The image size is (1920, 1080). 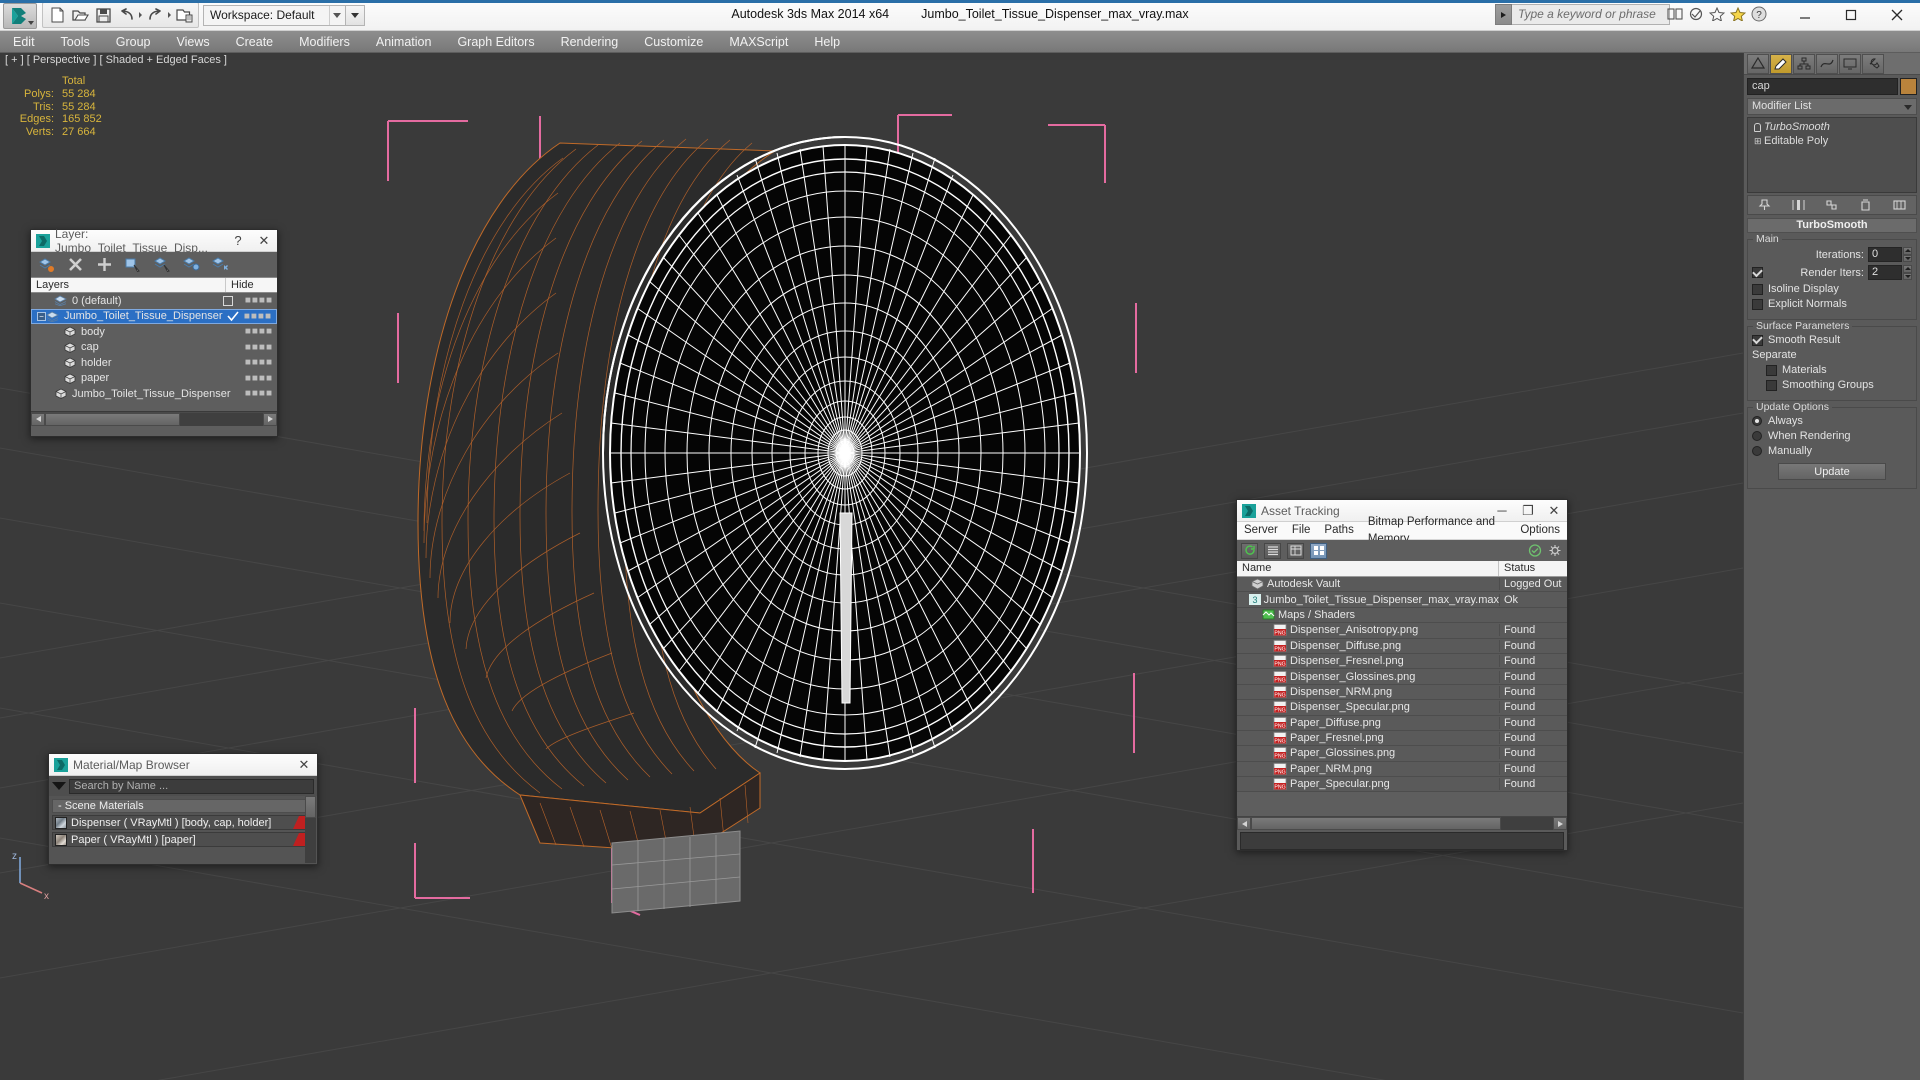 I want to click on modifier-stack: TurboSmooth ⊞ Editable Poly, so click(x=1832, y=155).